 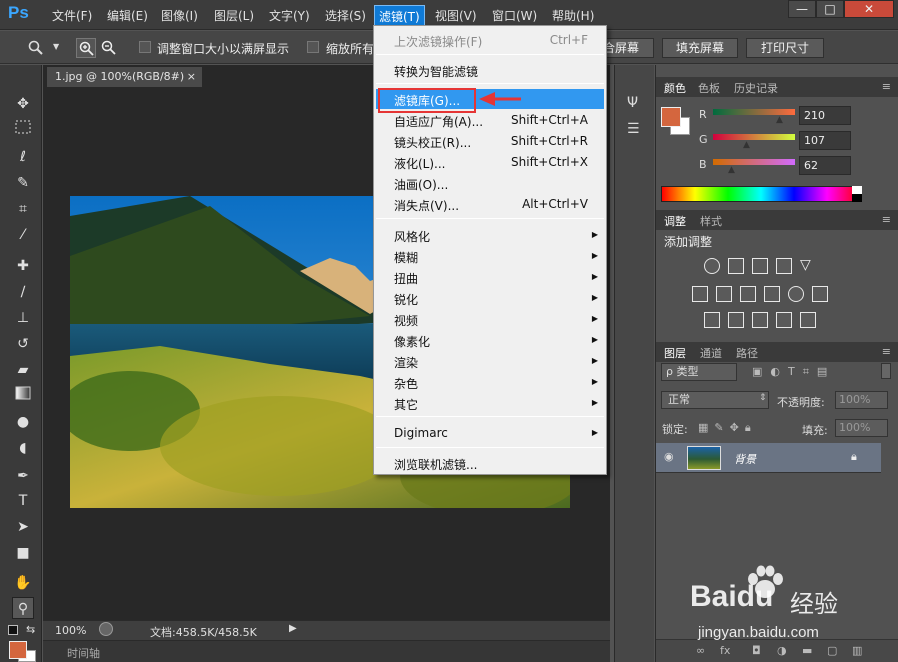 I want to click on menu-sharpen: 锐化, so click(x=406, y=299).